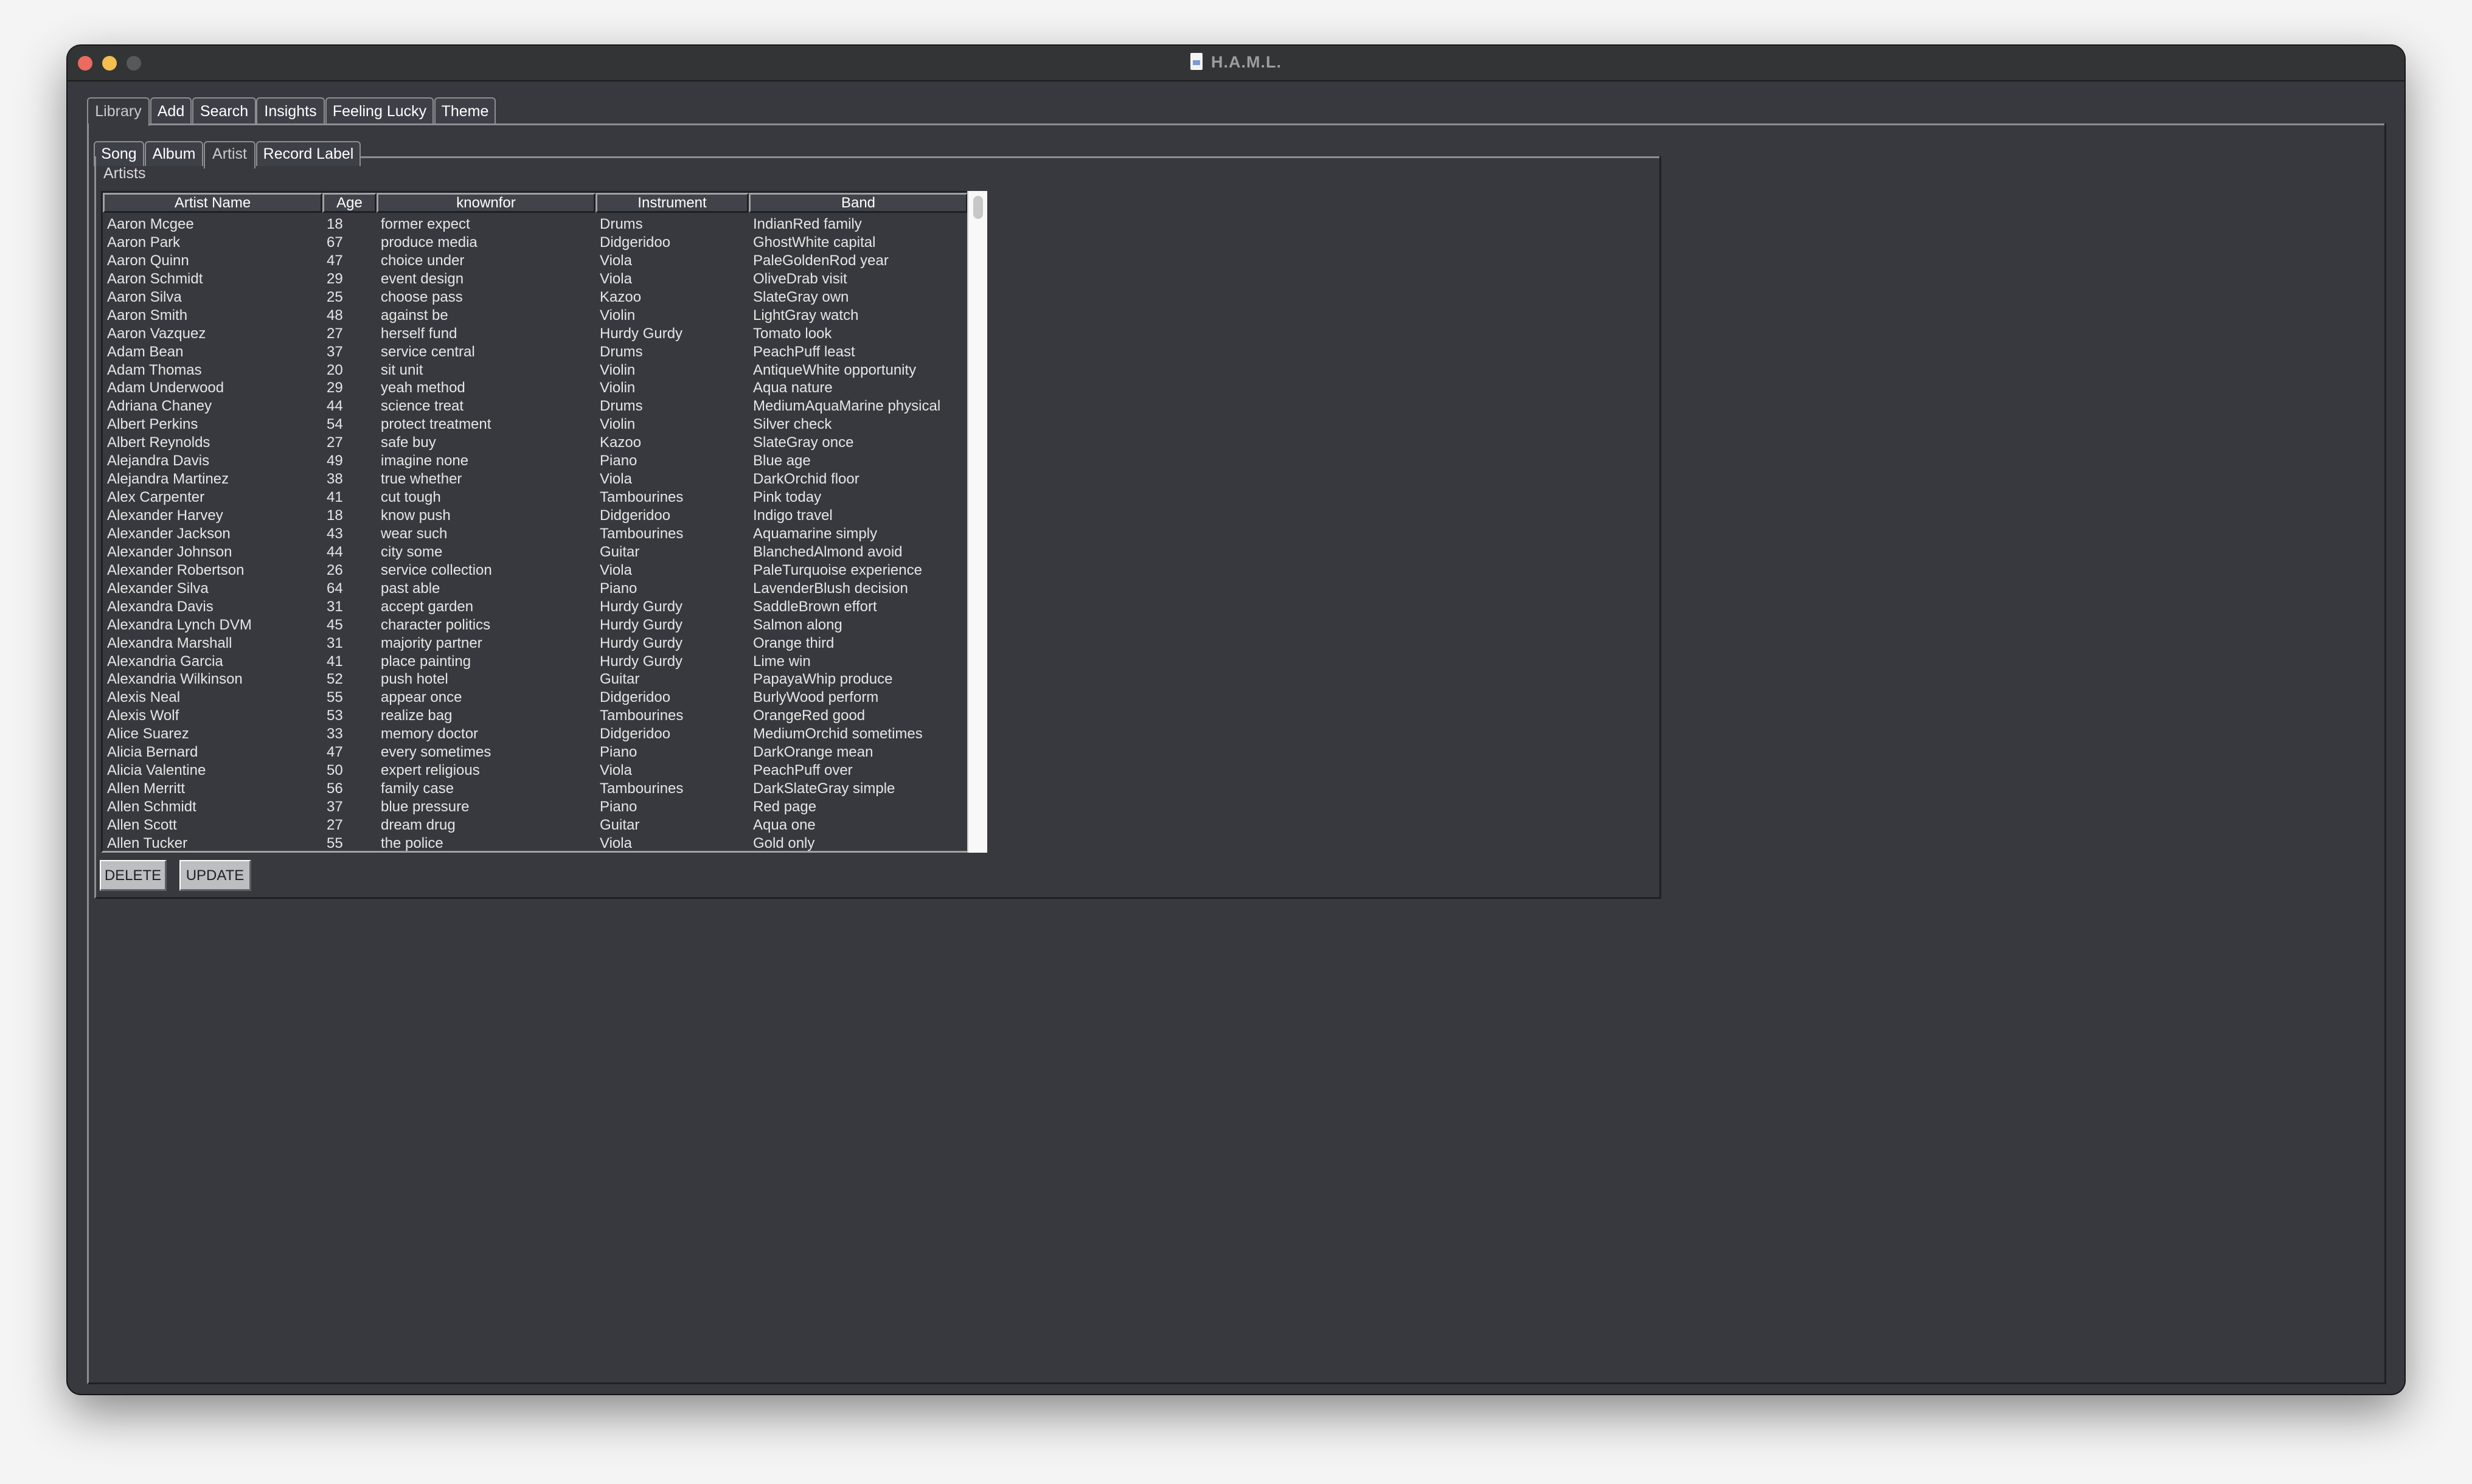 Image resolution: width=2472 pixels, height=1484 pixels. Describe the element at coordinates (165, 388) in the screenshot. I see `artist-name-cell: Adam Underwood` at that location.